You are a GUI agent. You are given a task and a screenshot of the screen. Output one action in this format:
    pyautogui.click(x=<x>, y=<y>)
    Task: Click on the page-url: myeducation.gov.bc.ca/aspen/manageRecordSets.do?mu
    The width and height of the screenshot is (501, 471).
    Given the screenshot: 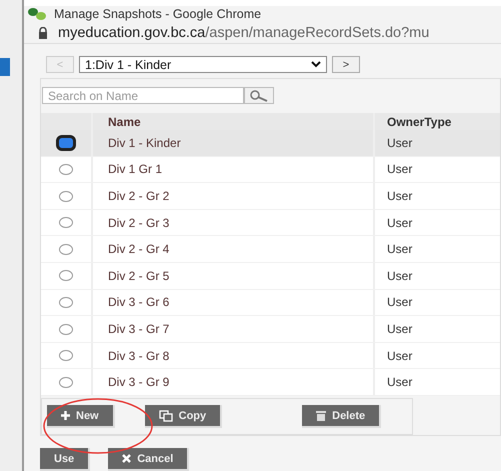 What is the action you would take?
    pyautogui.click(x=244, y=32)
    